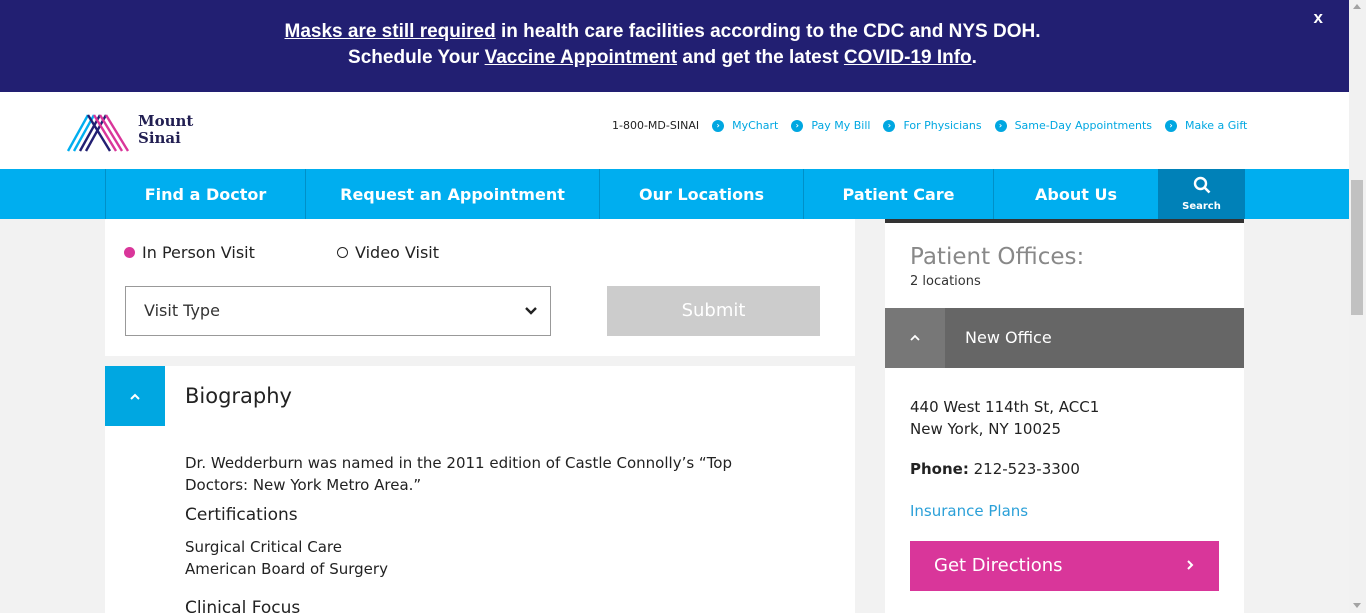 The width and height of the screenshot is (1366, 613). Describe the element at coordinates (945, 281) in the screenshot. I see `locations-count: 2 locations` at that location.